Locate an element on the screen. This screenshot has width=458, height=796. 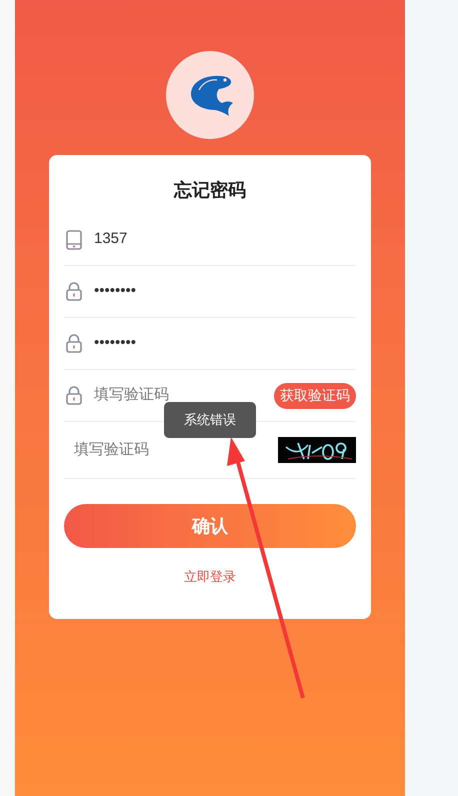
login-link: 立即登录 is located at coordinates (210, 576).